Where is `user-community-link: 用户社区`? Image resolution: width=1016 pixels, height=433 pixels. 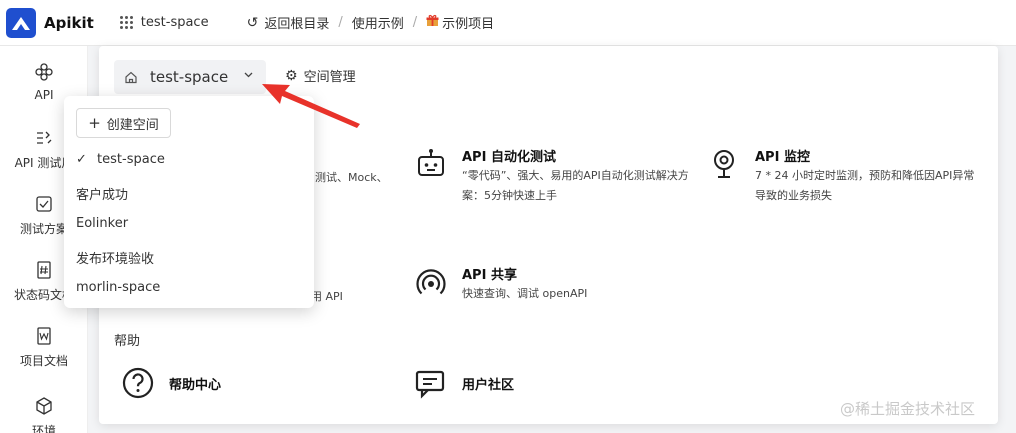 user-community-link: 用户社区 is located at coordinates (464, 383).